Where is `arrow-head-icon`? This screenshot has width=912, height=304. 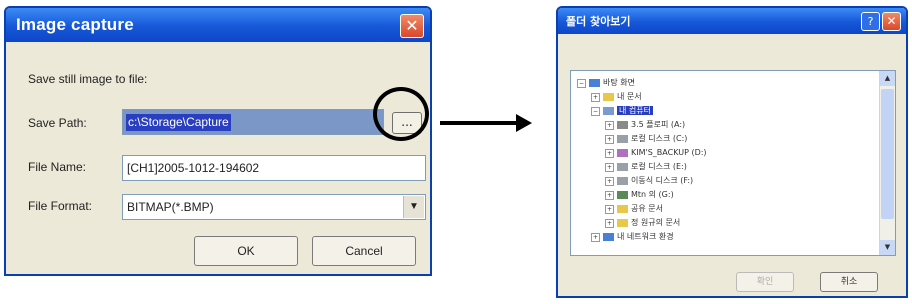 arrow-head-icon is located at coordinates (524, 123).